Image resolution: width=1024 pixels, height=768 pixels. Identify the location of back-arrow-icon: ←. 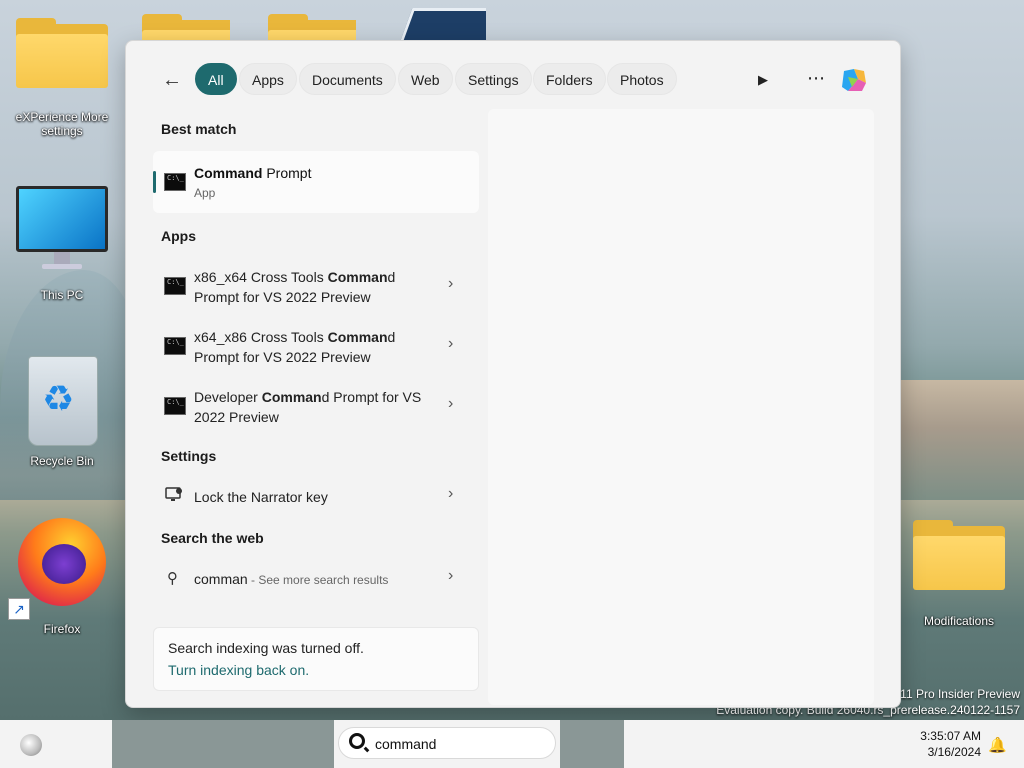
(172, 81).